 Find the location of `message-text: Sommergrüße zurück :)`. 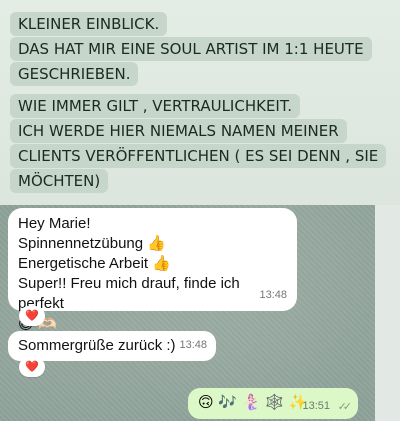

message-text: Sommergrüße zurück :) is located at coordinates (97, 345).